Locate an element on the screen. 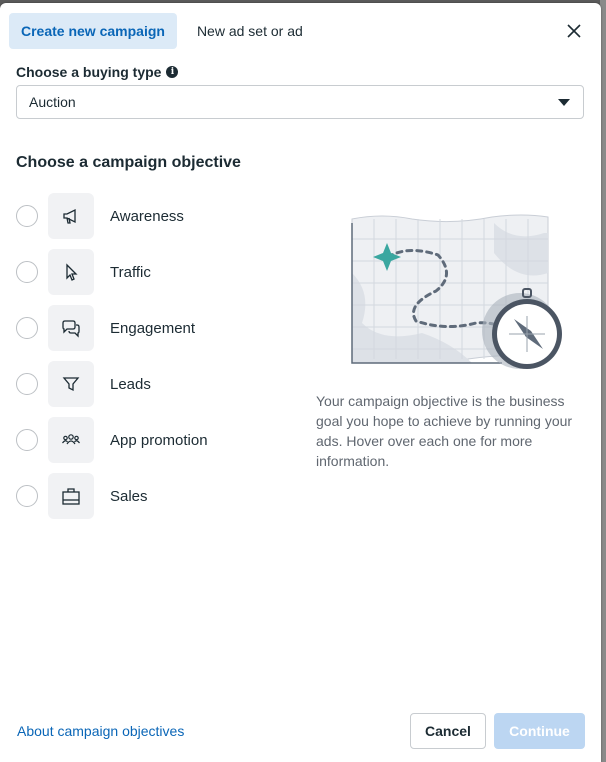  objective-label: Sales is located at coordinates (129, 496).